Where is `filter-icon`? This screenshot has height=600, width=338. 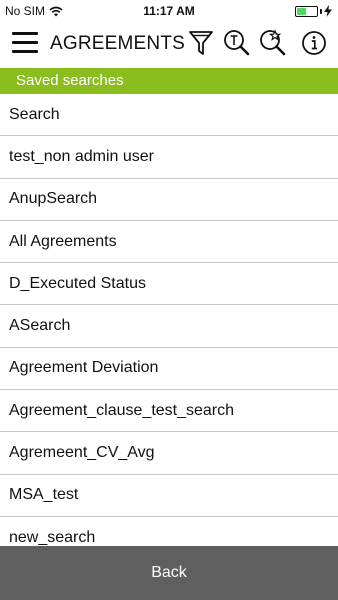 filter-icon is located at coordinates (201, 43).